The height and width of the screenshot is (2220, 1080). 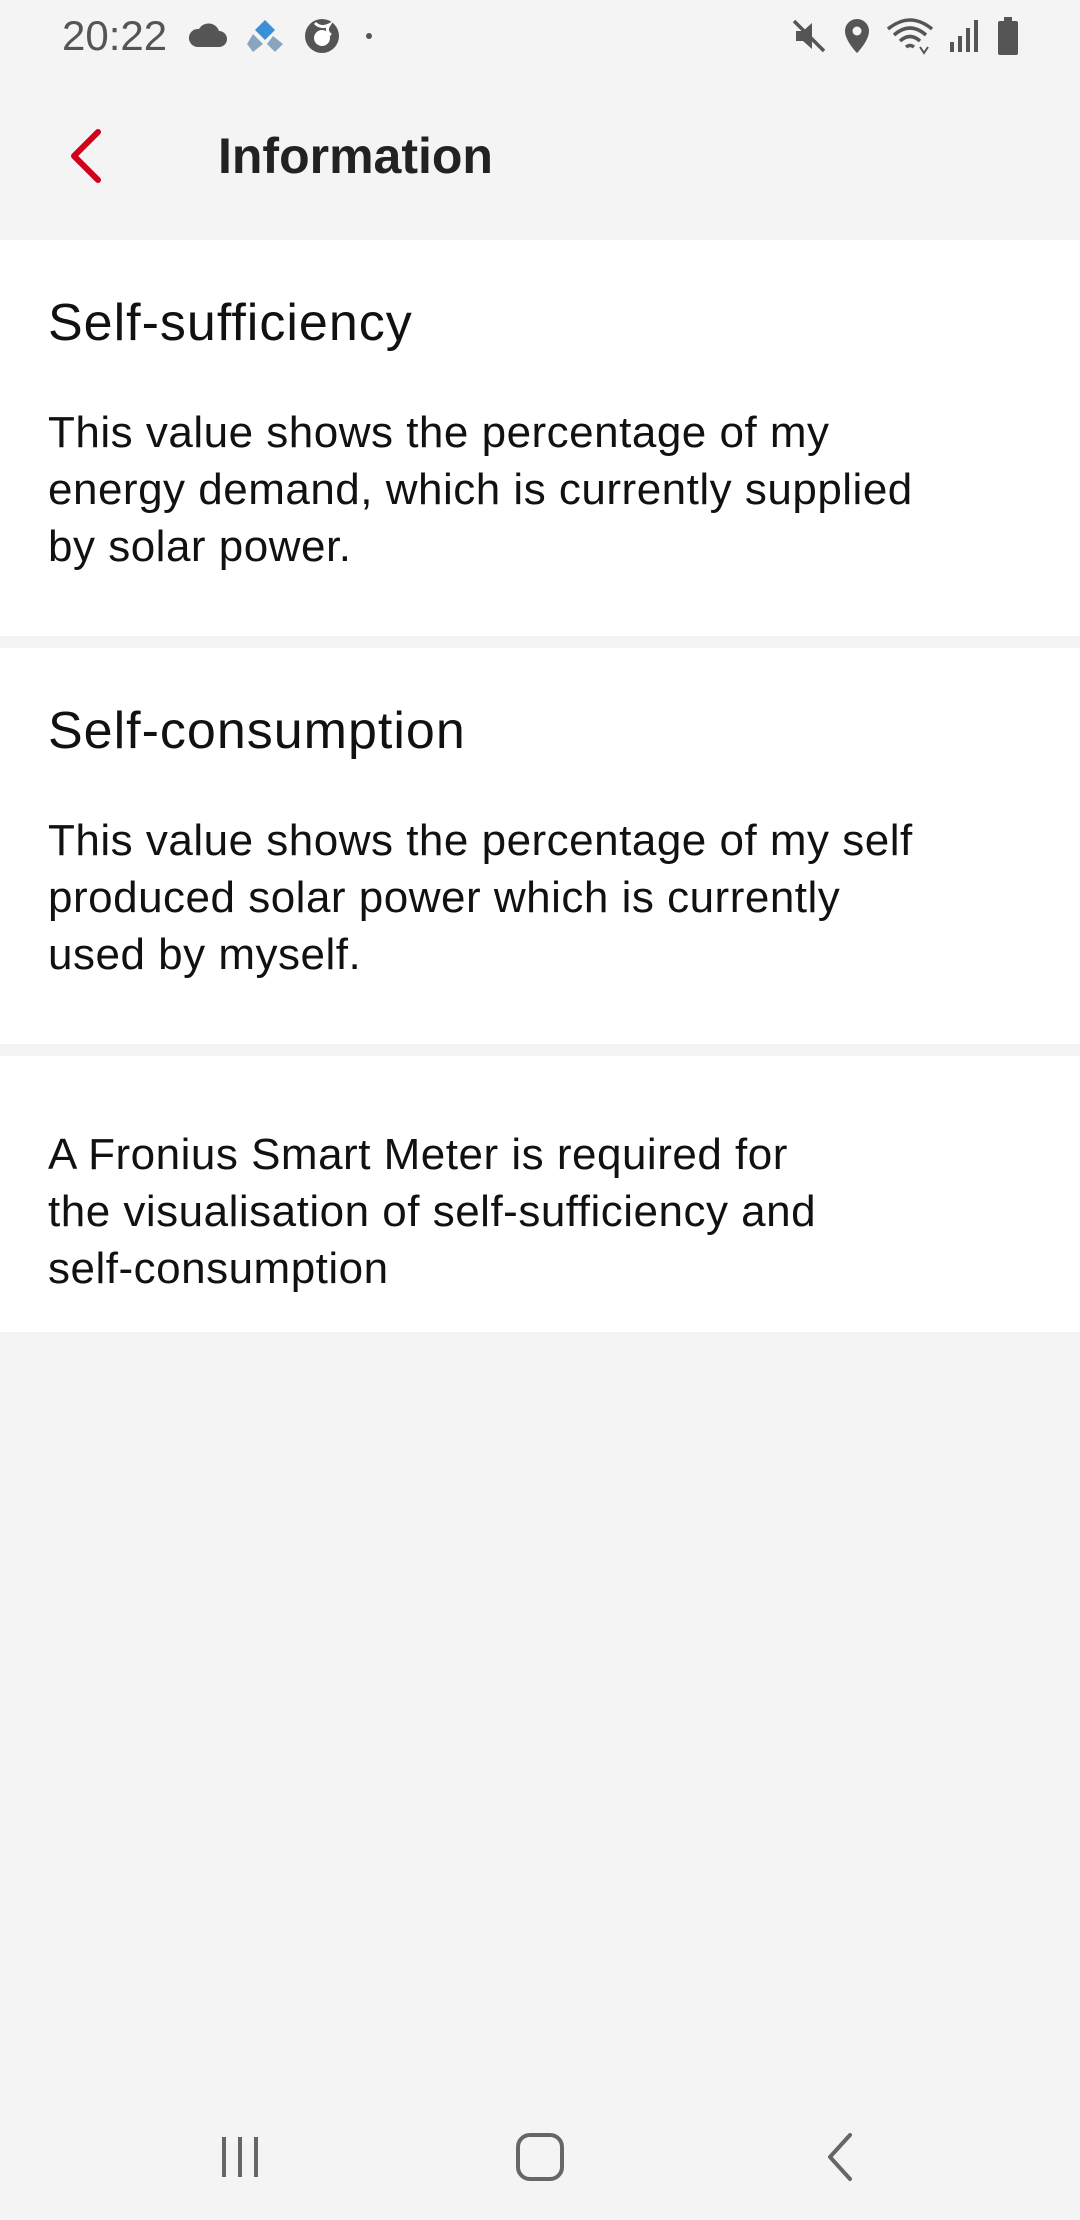 I want to click on status-right-icons, so click(x=905, y=36).